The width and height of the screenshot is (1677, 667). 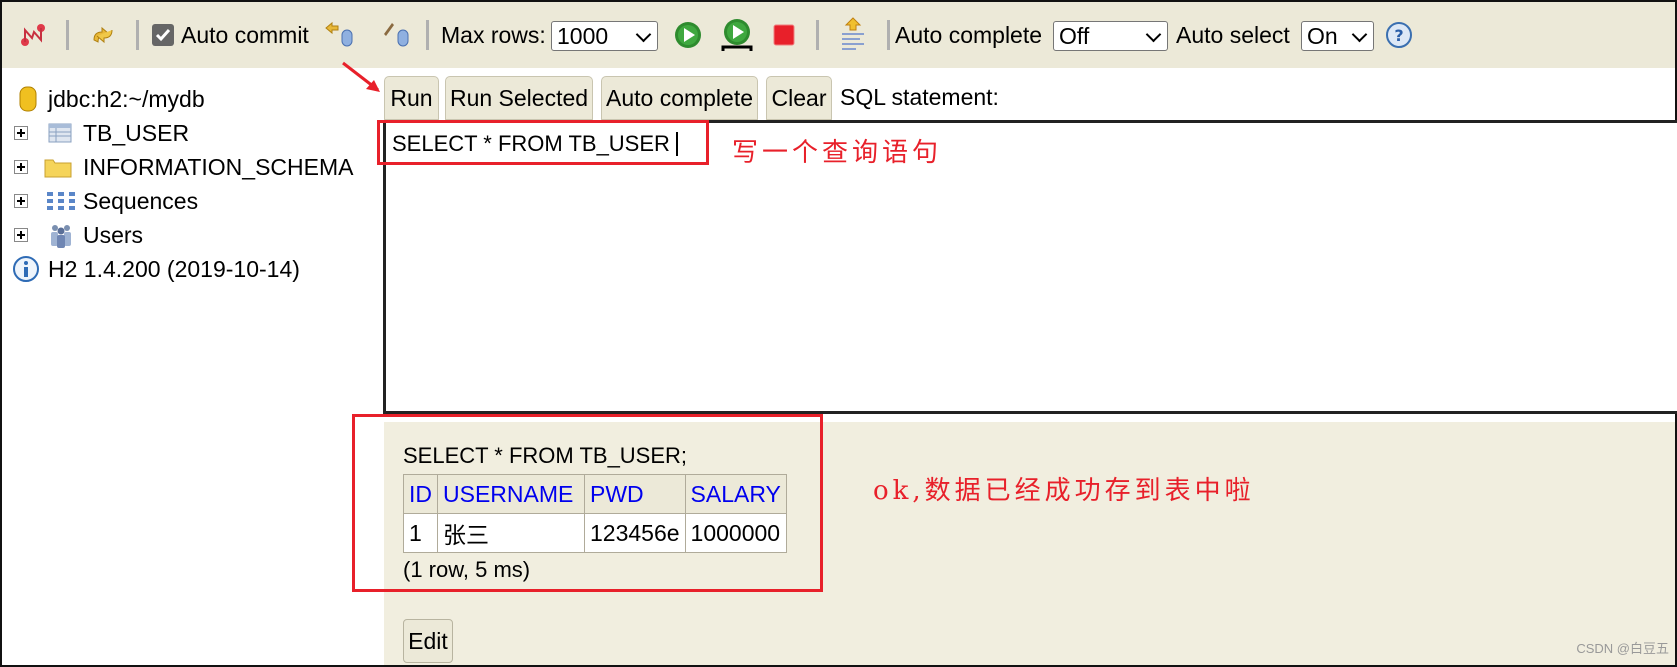 I want to click on run-selected-toolbar-button, so click(x=737, y=35).